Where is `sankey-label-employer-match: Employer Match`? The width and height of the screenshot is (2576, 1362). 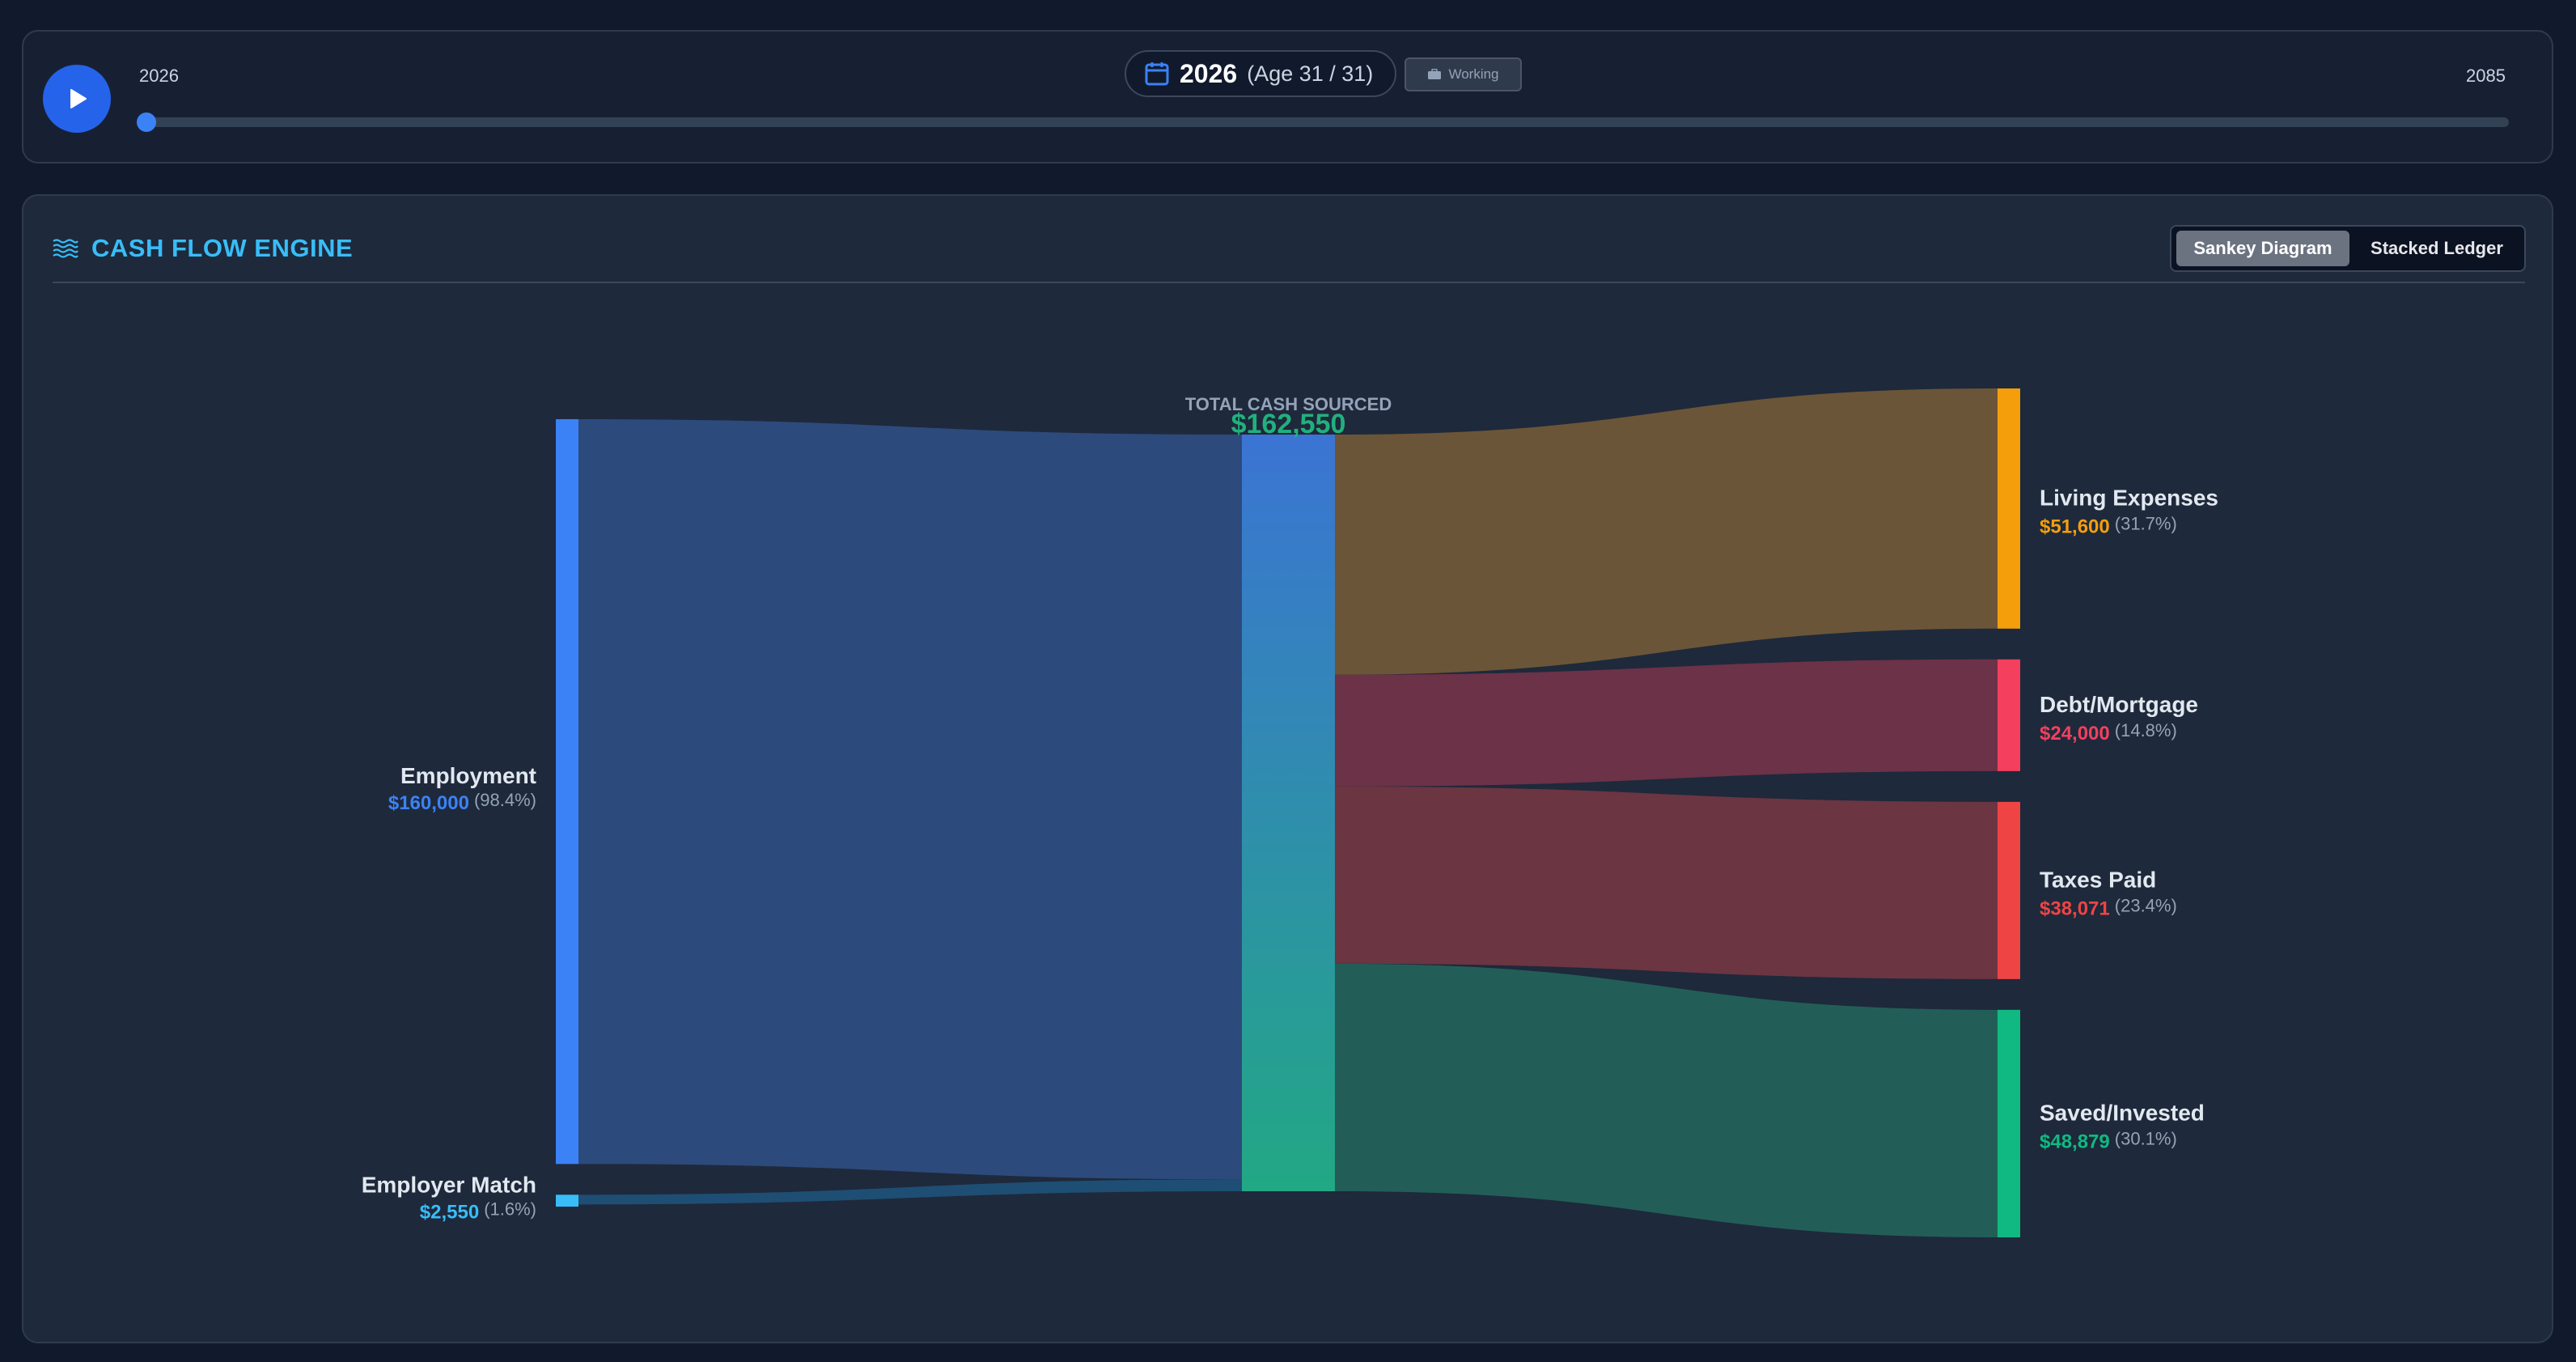 sankey-label-employer-match: Employer Match is located at coordinates (449, 1185).